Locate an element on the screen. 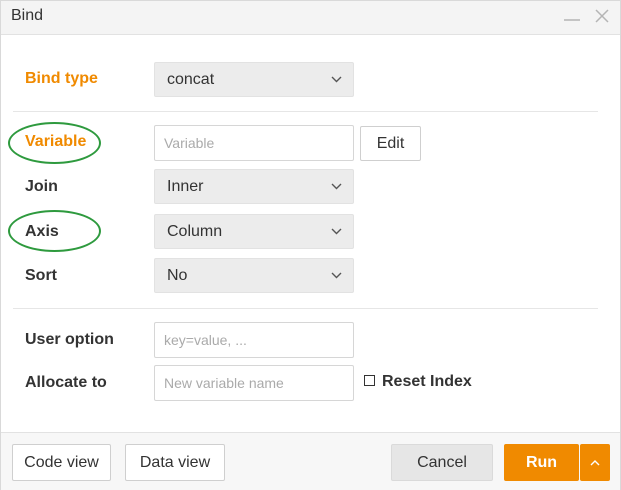 This screenshot has height=490, width=621. join-label: Join is located at coordinates (41, 186).